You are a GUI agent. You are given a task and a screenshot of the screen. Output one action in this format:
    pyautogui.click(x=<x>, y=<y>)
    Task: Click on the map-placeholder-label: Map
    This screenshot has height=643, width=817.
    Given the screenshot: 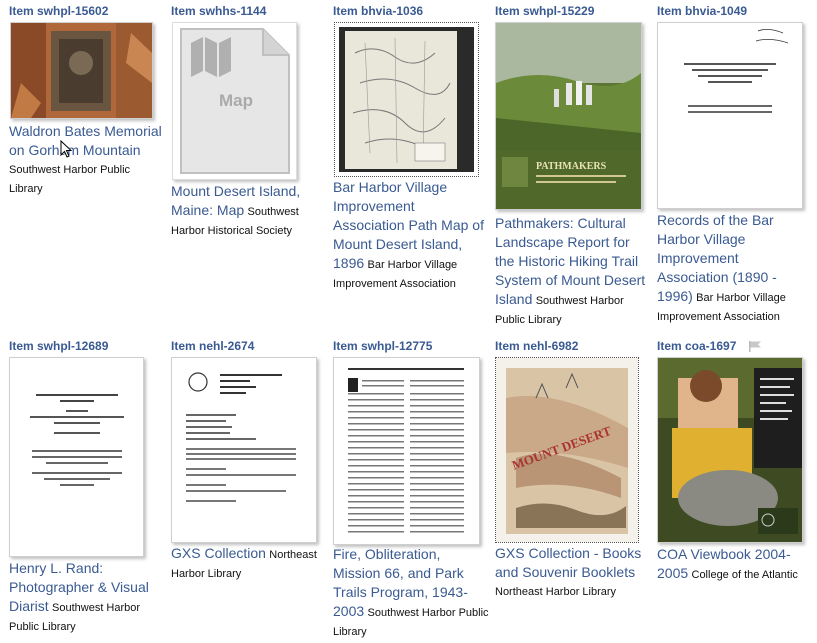 What is the action you would take?
    pyautogui.click(x=236, y=100)
    